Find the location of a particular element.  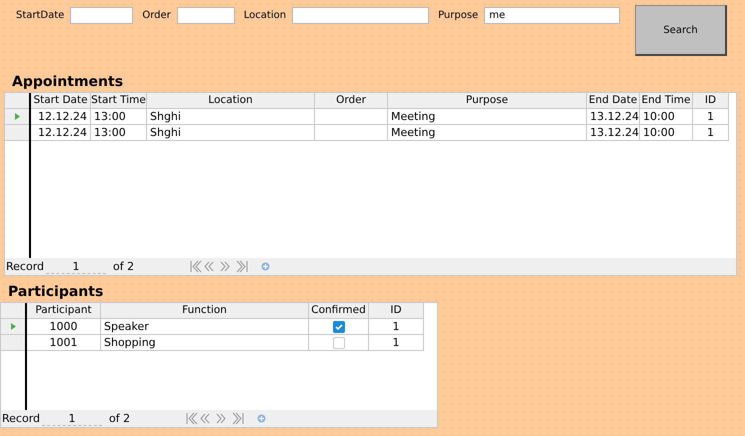

table-cell: Speaker is located at coordinates (205, 327).